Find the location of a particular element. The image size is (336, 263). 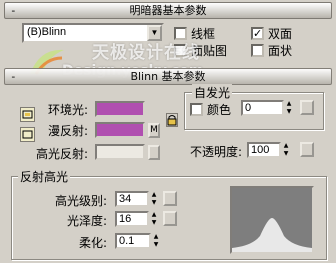

glossiness-label: 光泽度: is located at coordinates (87, 221).